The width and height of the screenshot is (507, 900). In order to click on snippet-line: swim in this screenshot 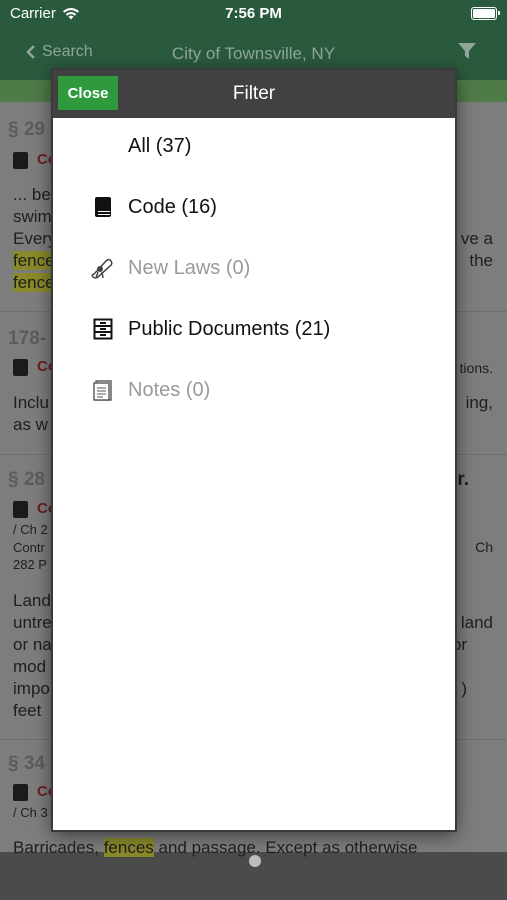, I will do `click(32, 216)`.